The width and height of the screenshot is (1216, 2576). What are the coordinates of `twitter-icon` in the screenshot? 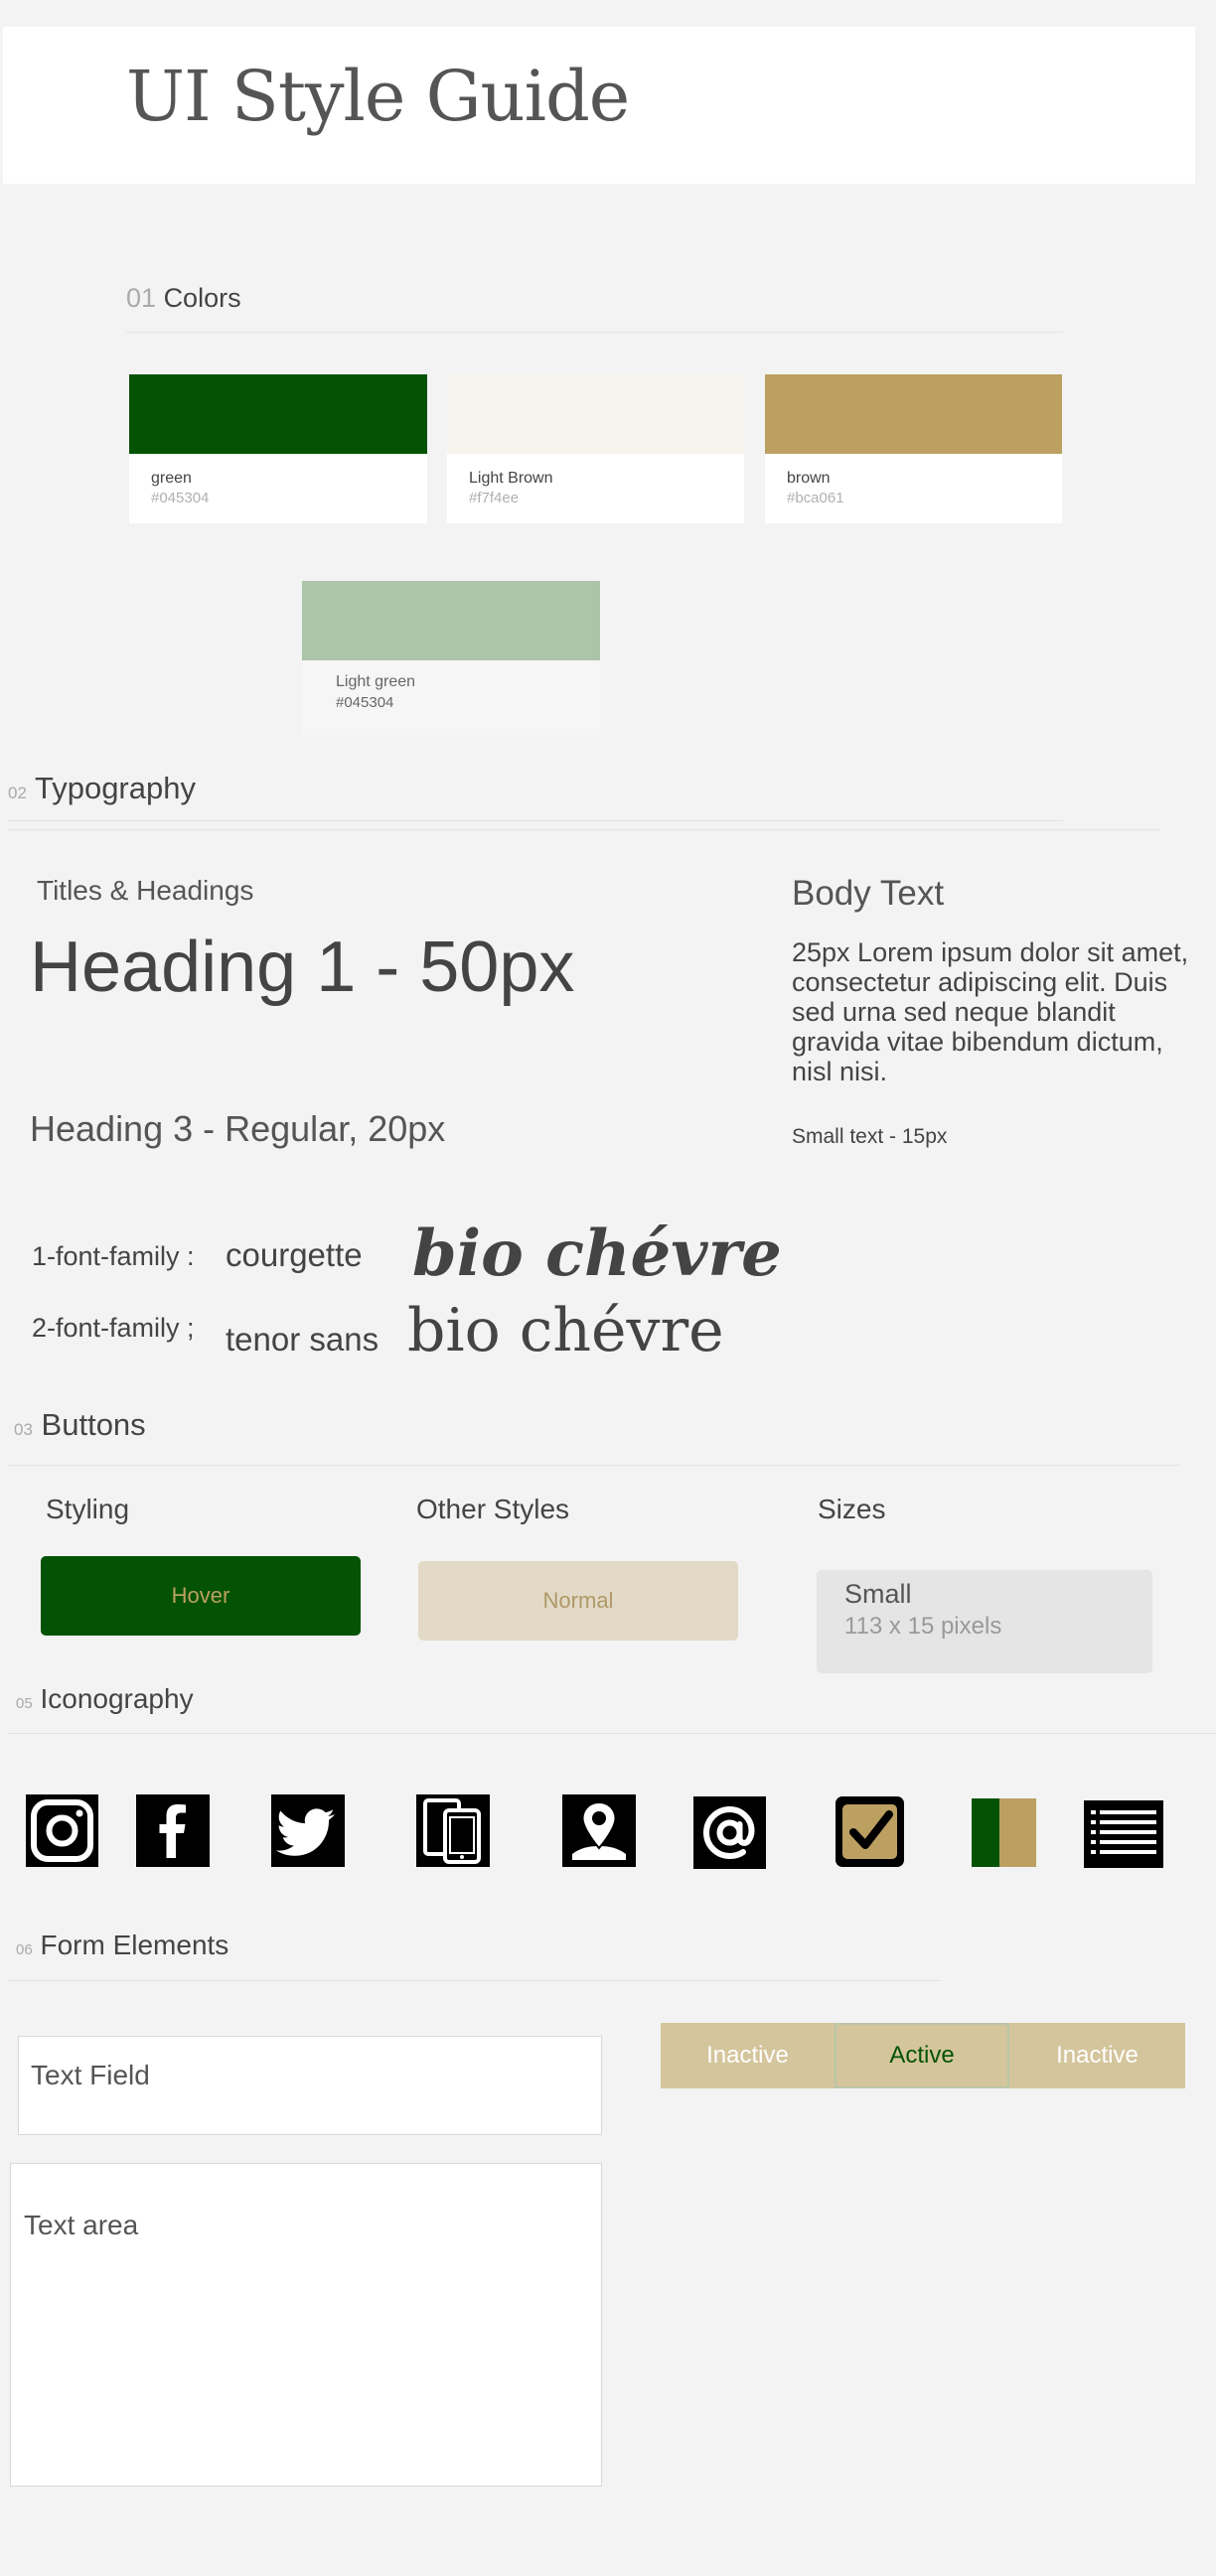 It's located at (308, 1831).